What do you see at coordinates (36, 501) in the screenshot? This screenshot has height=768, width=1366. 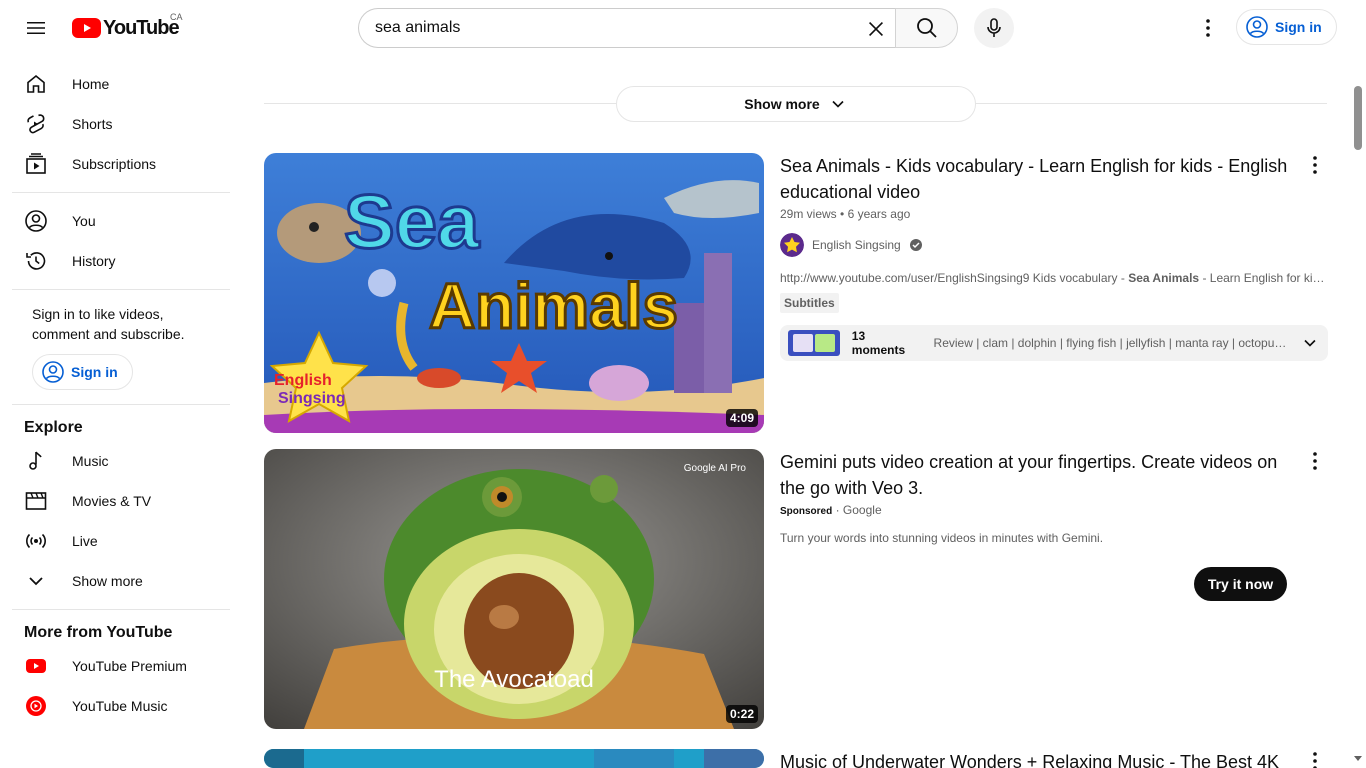 I see `movies-icon` at bounding box center [36, 501].